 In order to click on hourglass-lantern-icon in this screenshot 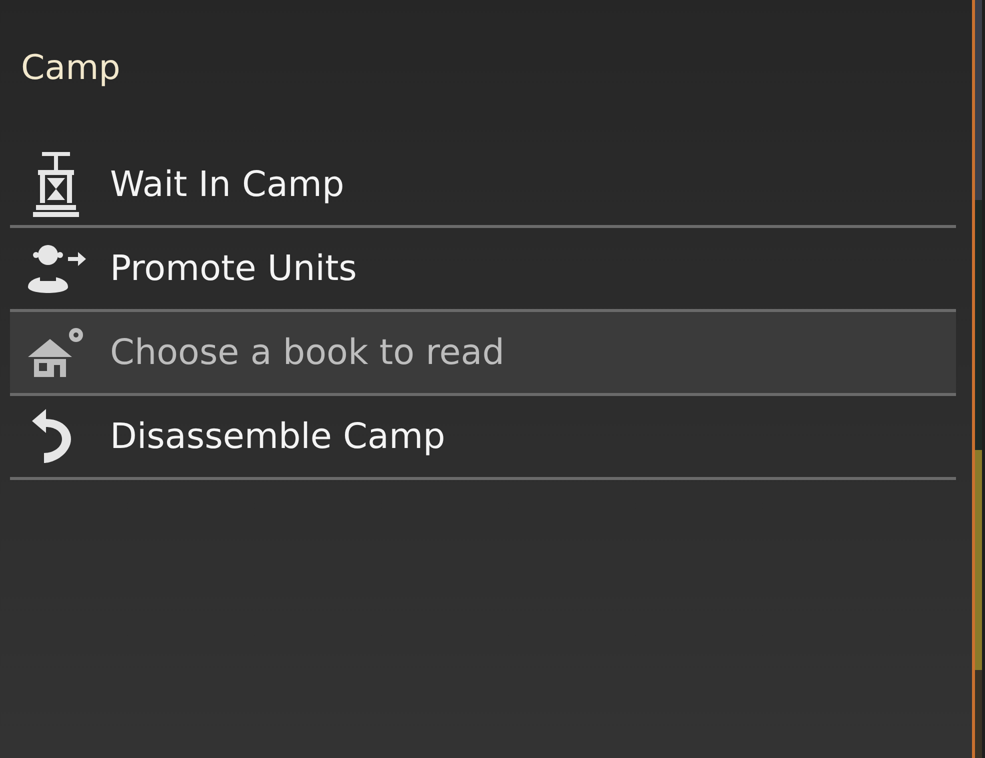, I will do `click(56, 185)`.